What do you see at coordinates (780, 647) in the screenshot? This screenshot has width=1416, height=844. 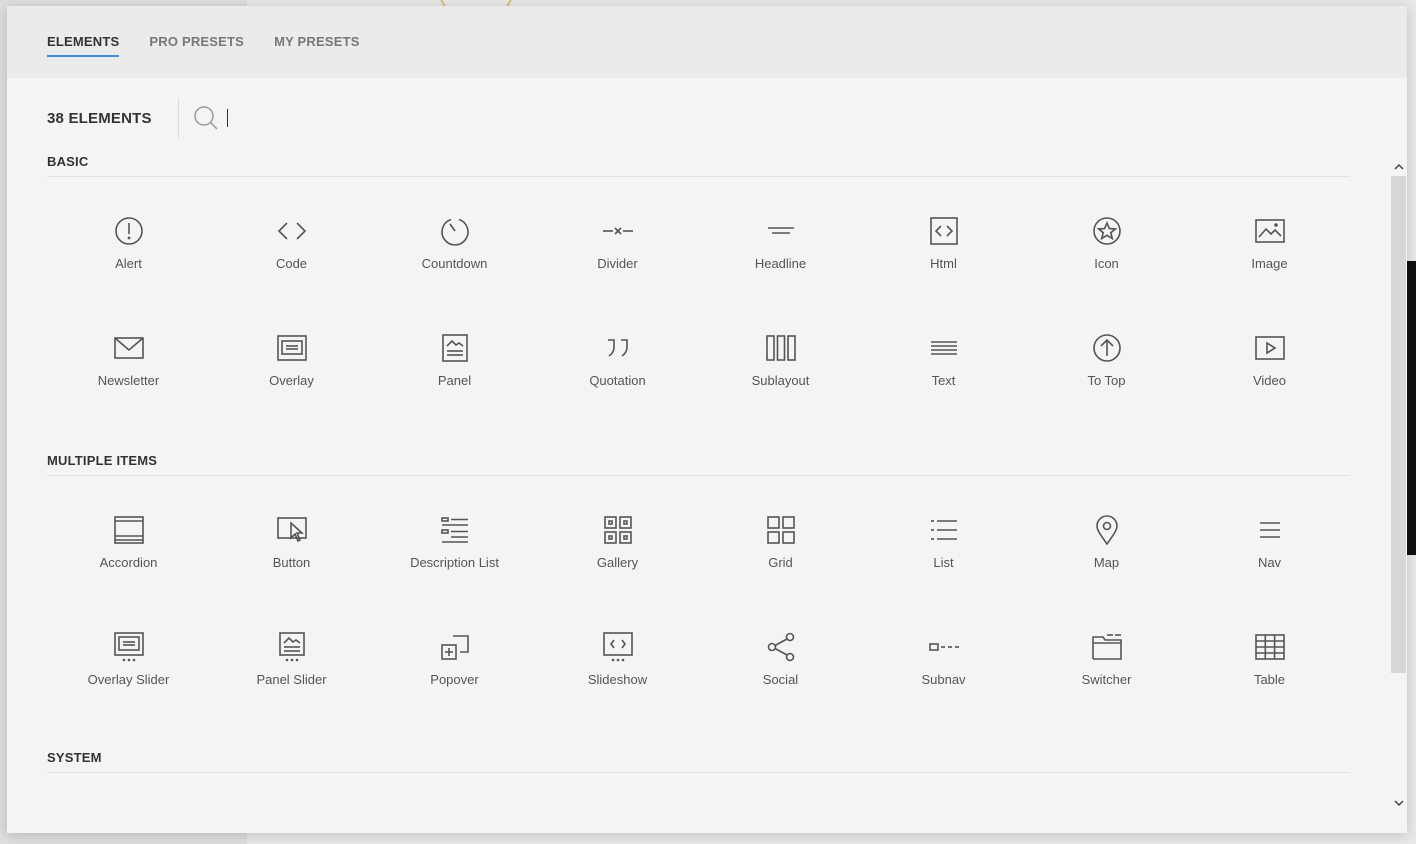 I see `share-icon` at bounding box center [780, 647].